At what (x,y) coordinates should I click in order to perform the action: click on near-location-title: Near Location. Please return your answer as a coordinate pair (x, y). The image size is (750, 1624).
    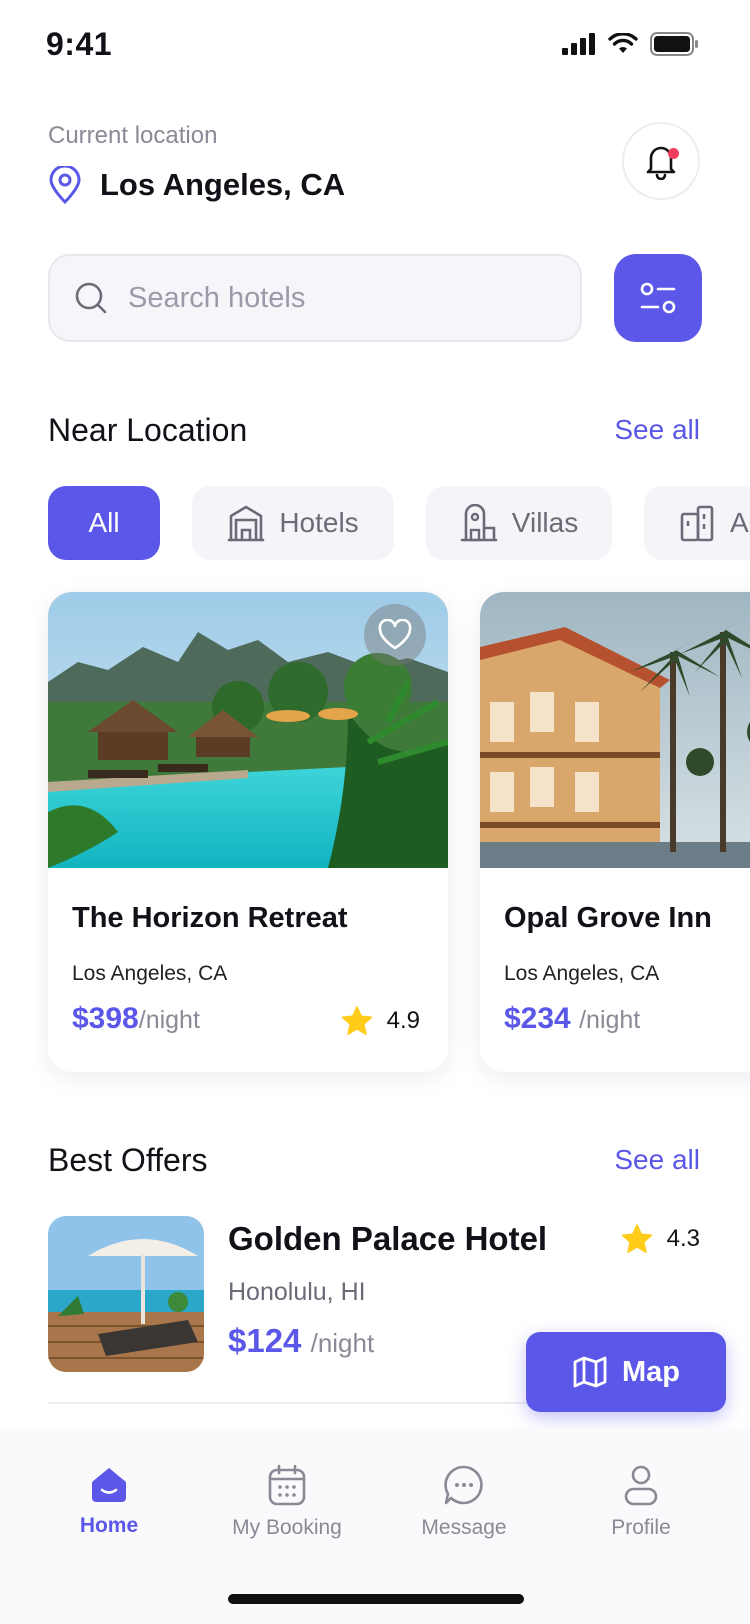
    Looking at the image, I should click on (148, 430).